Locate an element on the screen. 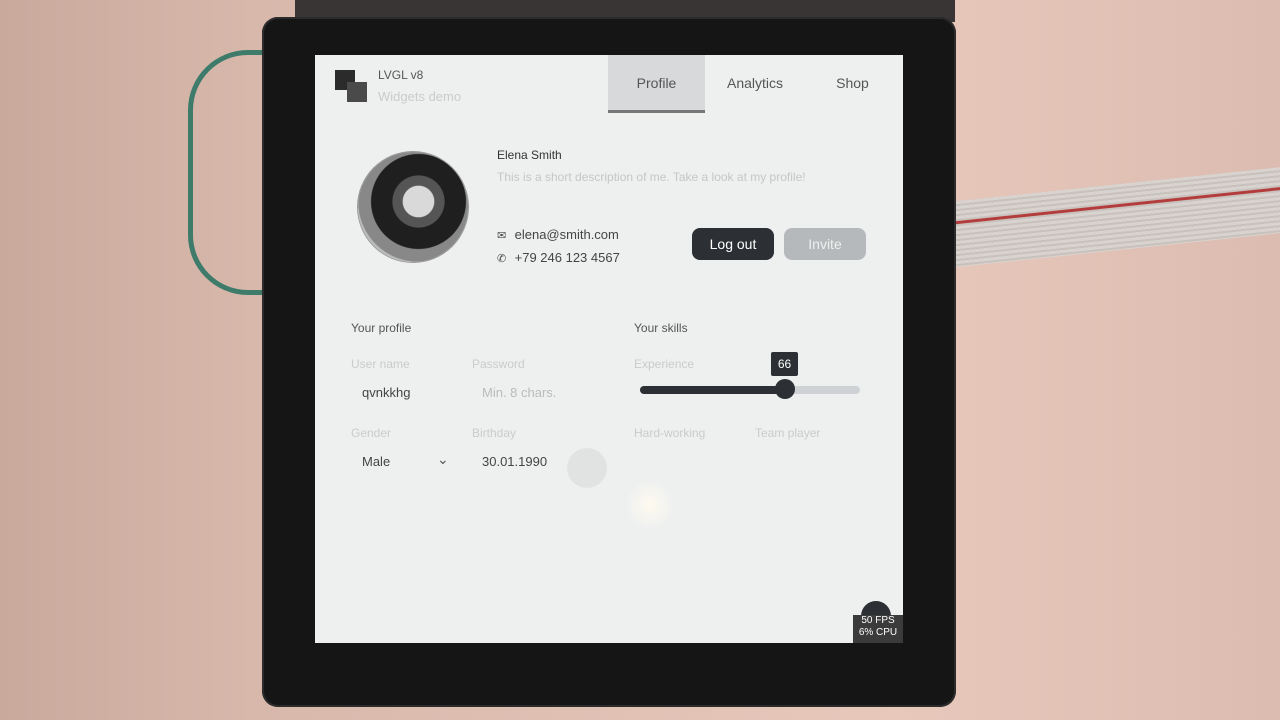 The image size is (1280, 720). birthday-label: Birthday is located at coordinates (494, 433).